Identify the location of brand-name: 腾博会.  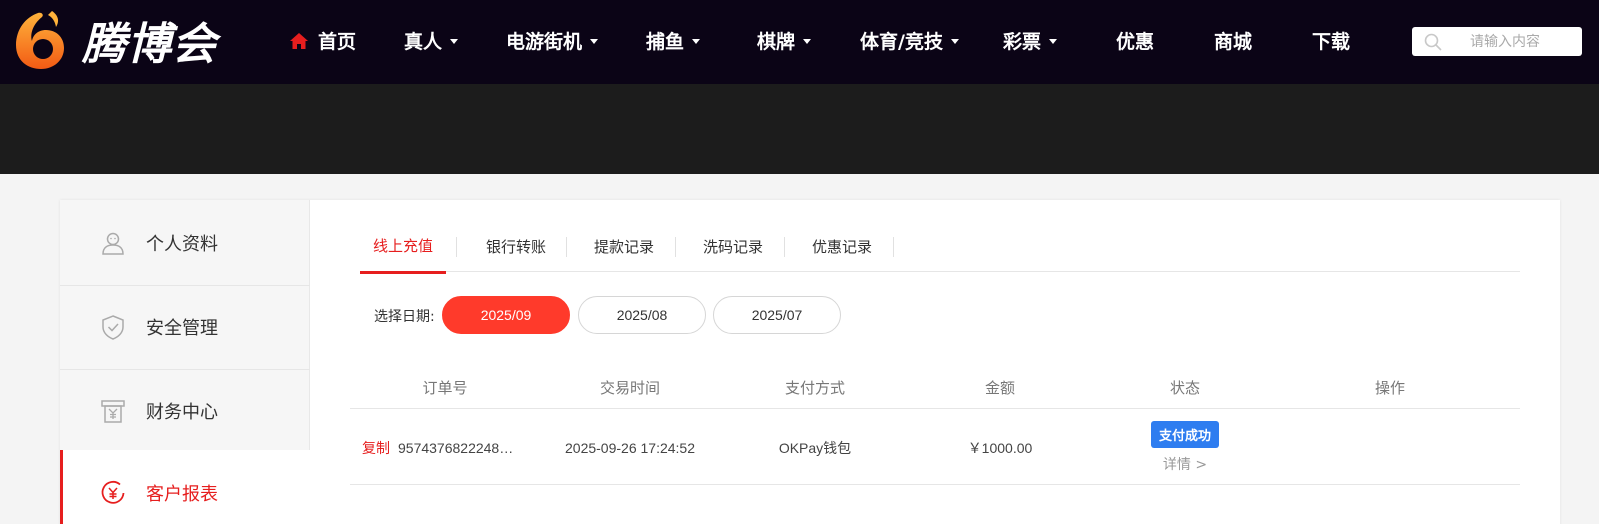
(149, 44).